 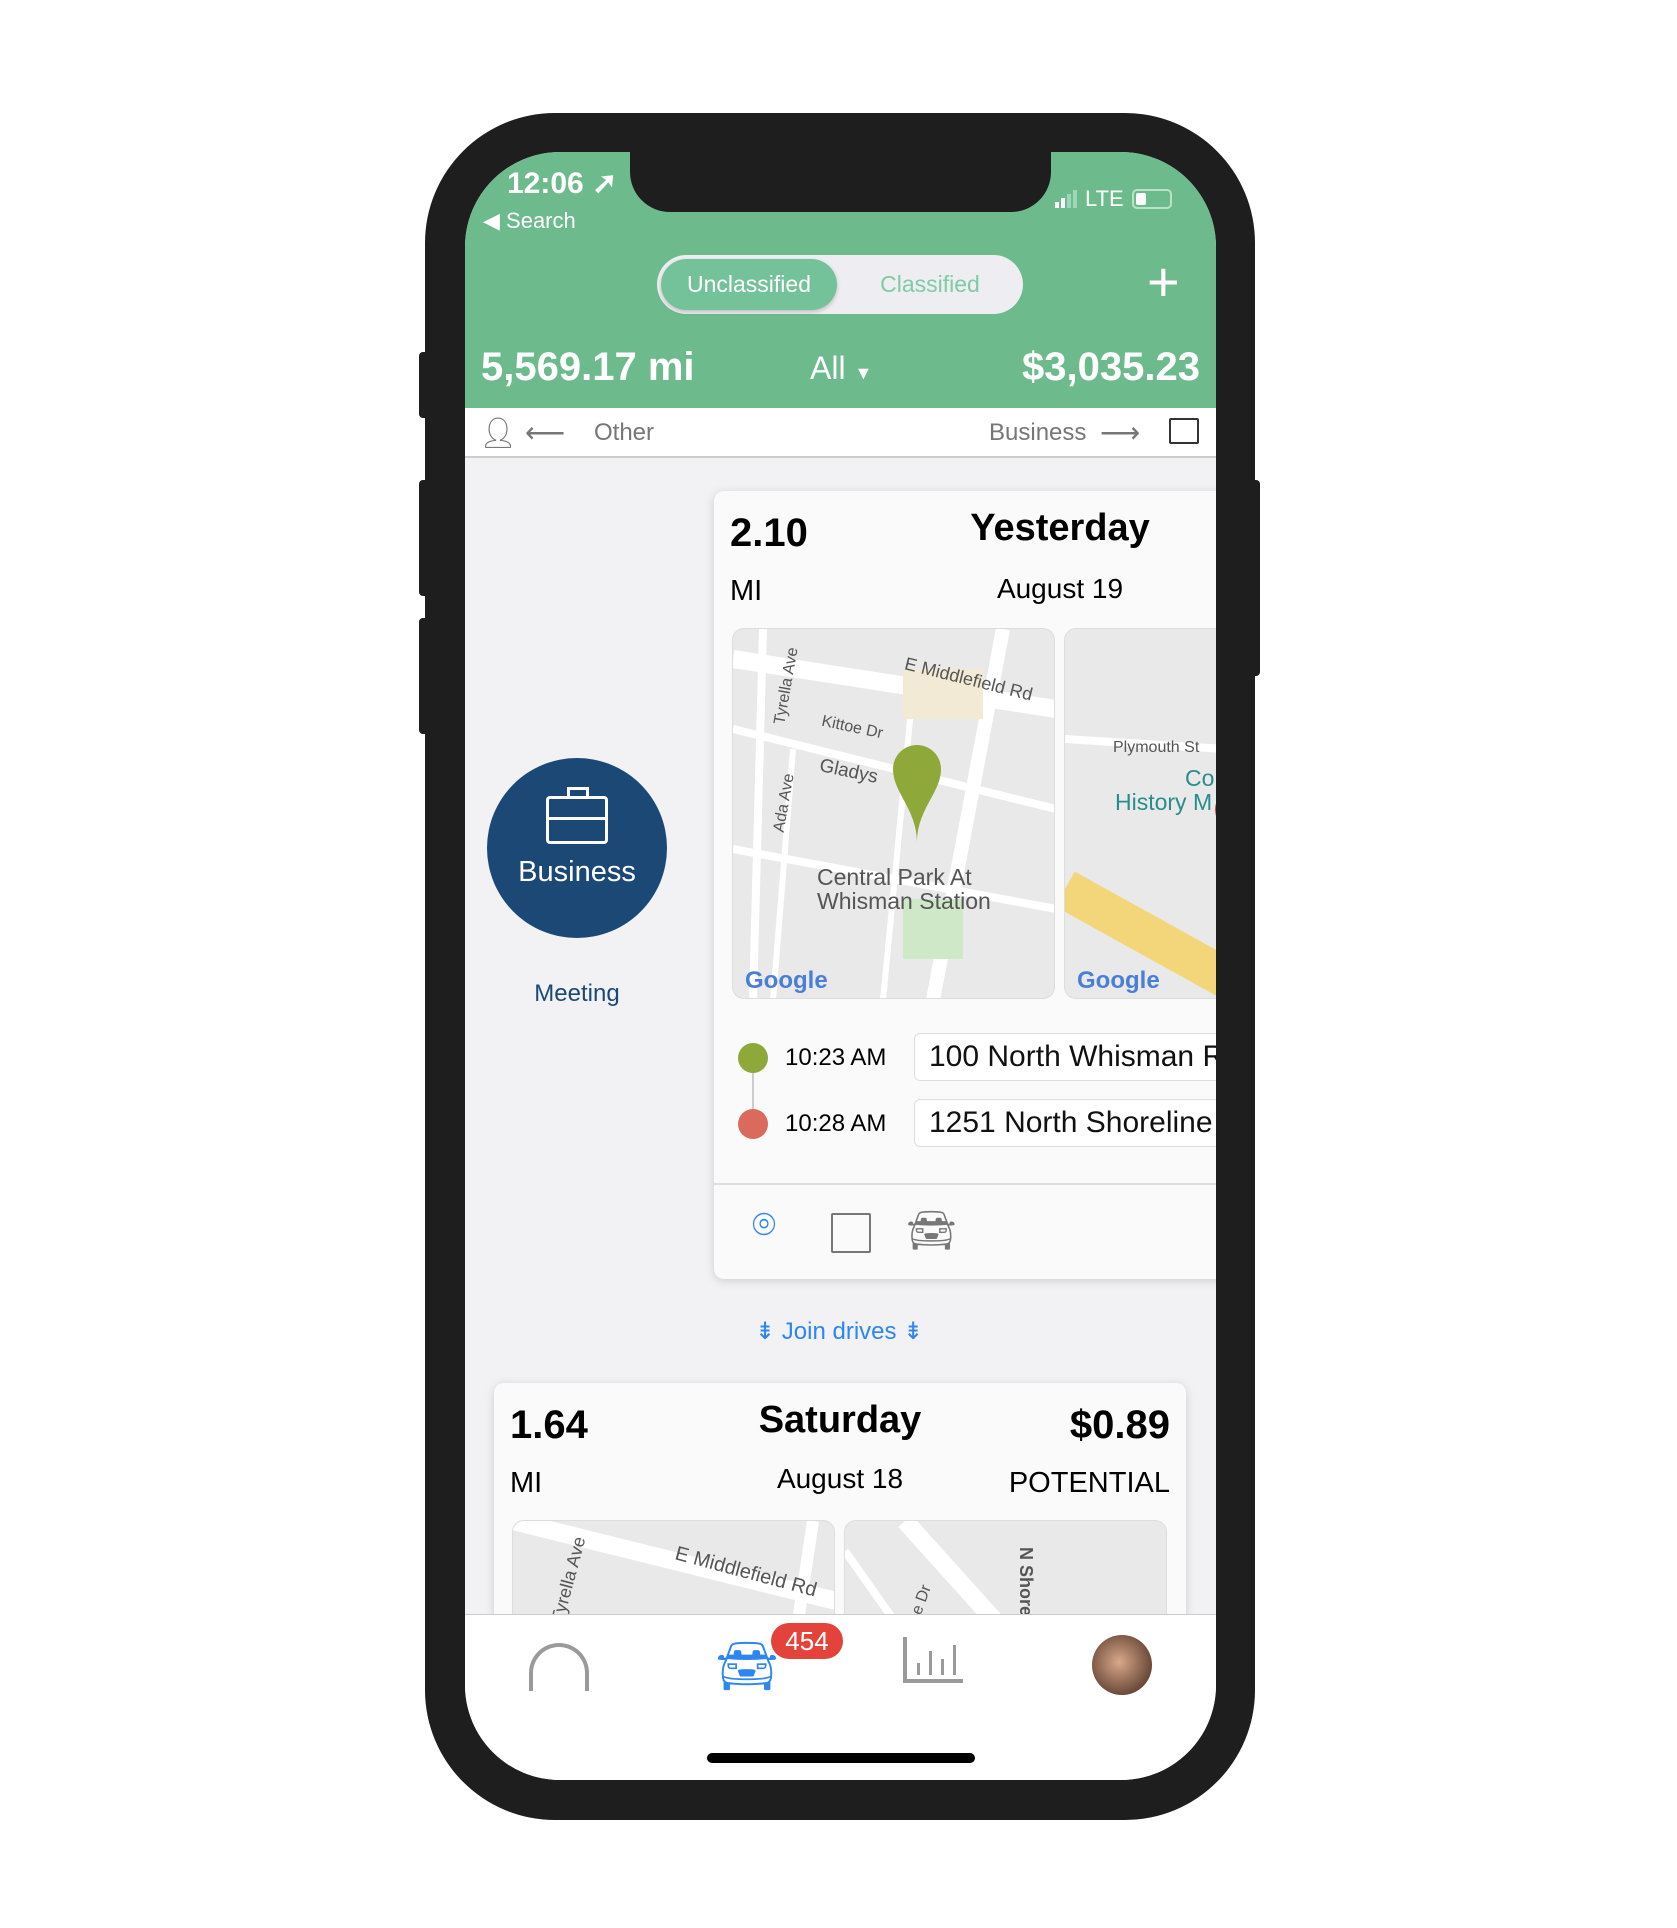 What do you see at coordinates (851, 1233) in the screenshot?
I see `notes-icon` at bounding box center [851, 1233].